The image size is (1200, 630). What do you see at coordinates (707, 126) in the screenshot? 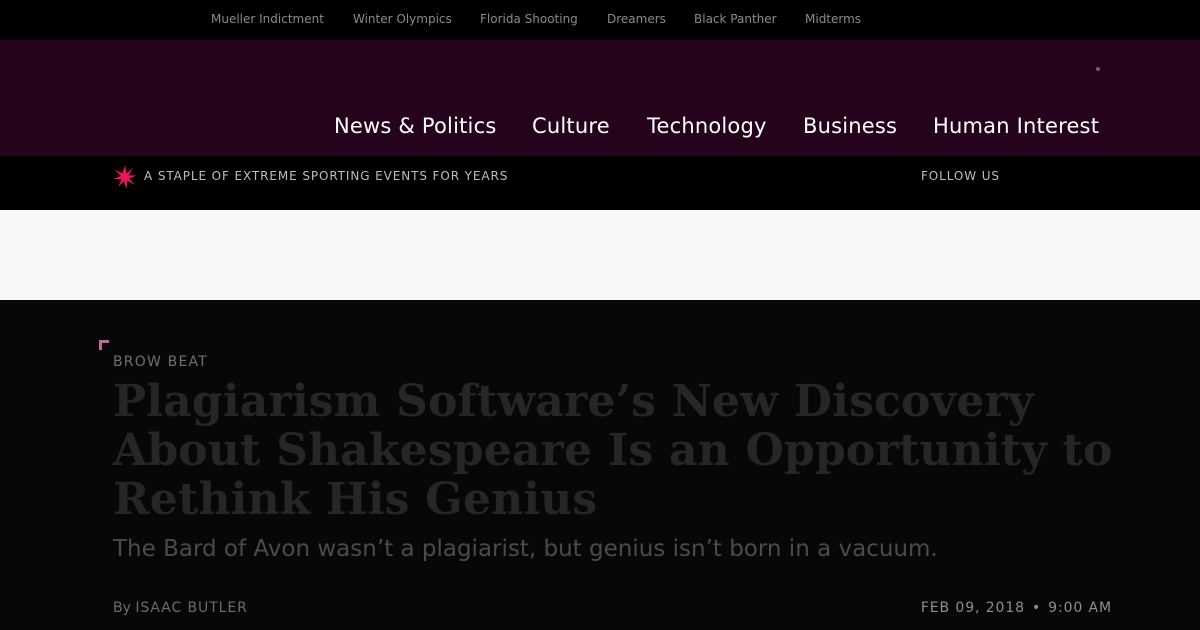
I see `nav-item-technology: Technology` at bounding box center [707, 126].